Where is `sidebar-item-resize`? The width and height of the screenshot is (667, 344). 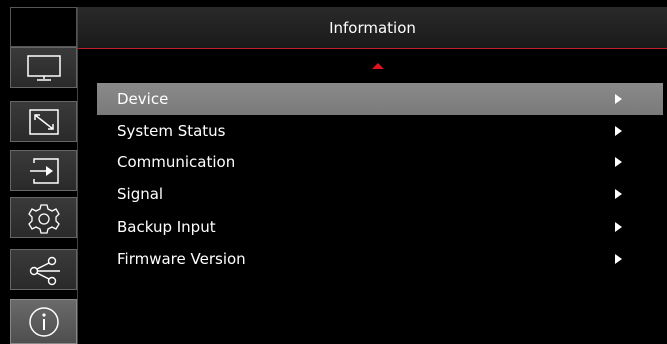 sidebar-item-resize is located at coordinates (43, 121).